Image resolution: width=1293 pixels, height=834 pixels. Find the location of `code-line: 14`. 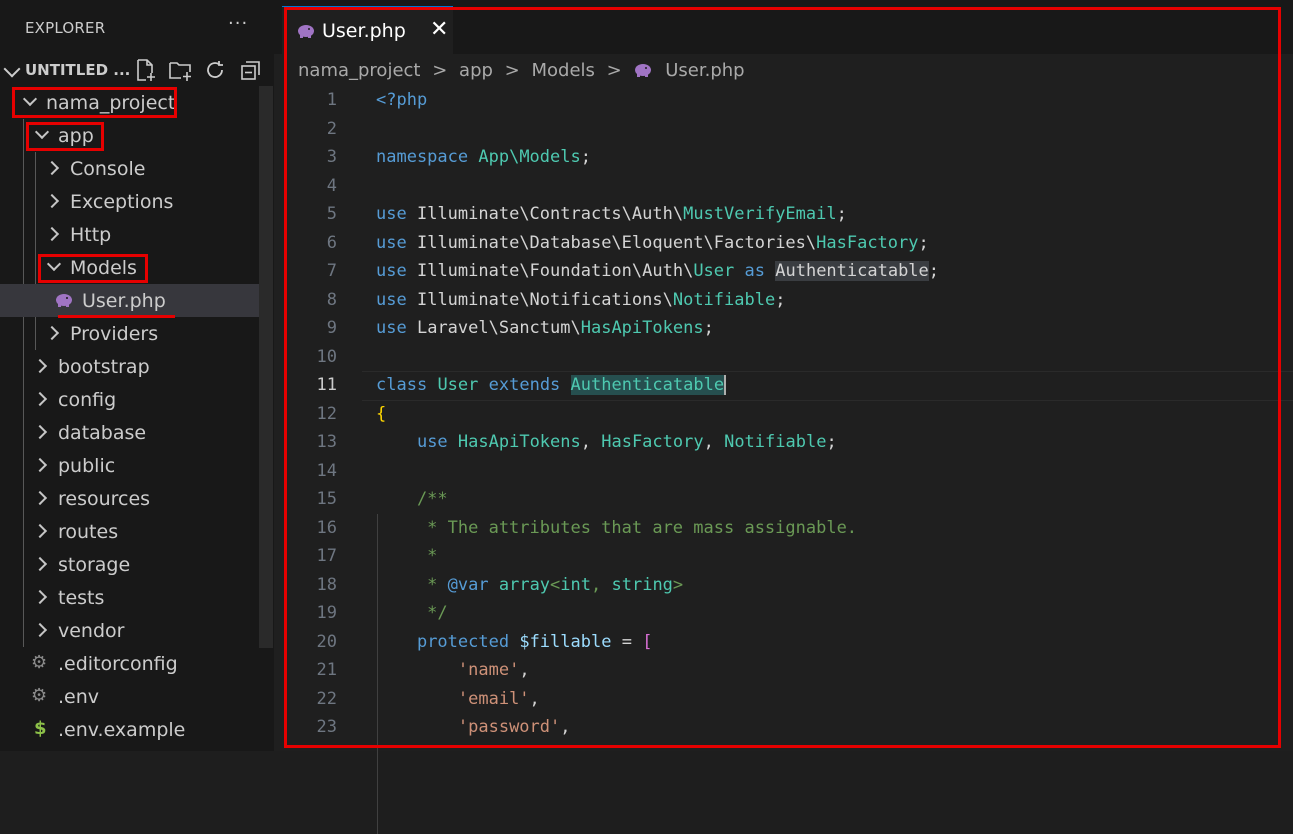

code-line: 14 is located at coordinates (783, 471).